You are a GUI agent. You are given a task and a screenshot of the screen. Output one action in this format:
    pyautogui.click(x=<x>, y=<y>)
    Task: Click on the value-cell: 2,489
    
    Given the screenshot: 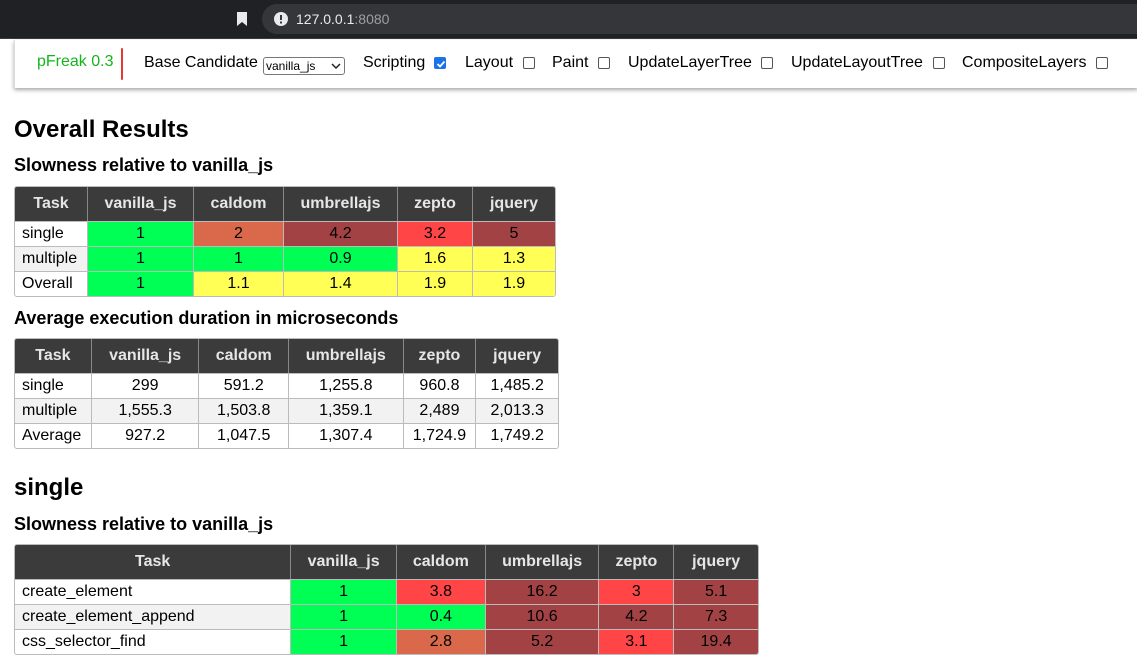 What is the action you would take?
    pyautogui.click(x=440, y=410)
    